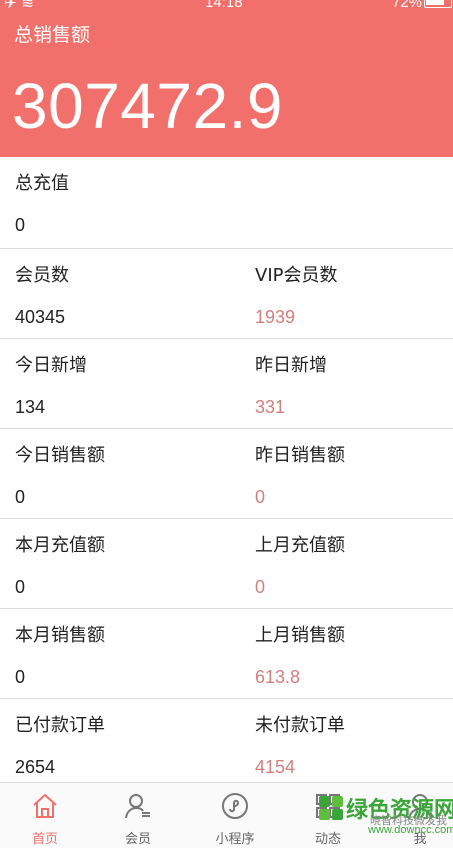 The height and width of the screenshot is (848, 453). I want to click on stat-member-count: 会员数 40345, so click(125, 294).